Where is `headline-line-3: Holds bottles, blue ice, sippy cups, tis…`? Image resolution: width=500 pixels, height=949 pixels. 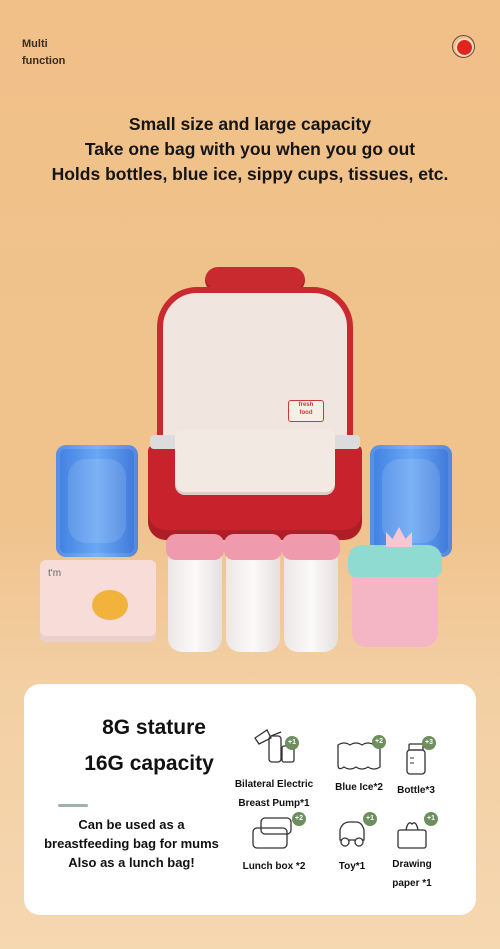
headline-line-3: Holds bottles, blue ice, sippy cups, tis… is located at coordinates (250, 174).